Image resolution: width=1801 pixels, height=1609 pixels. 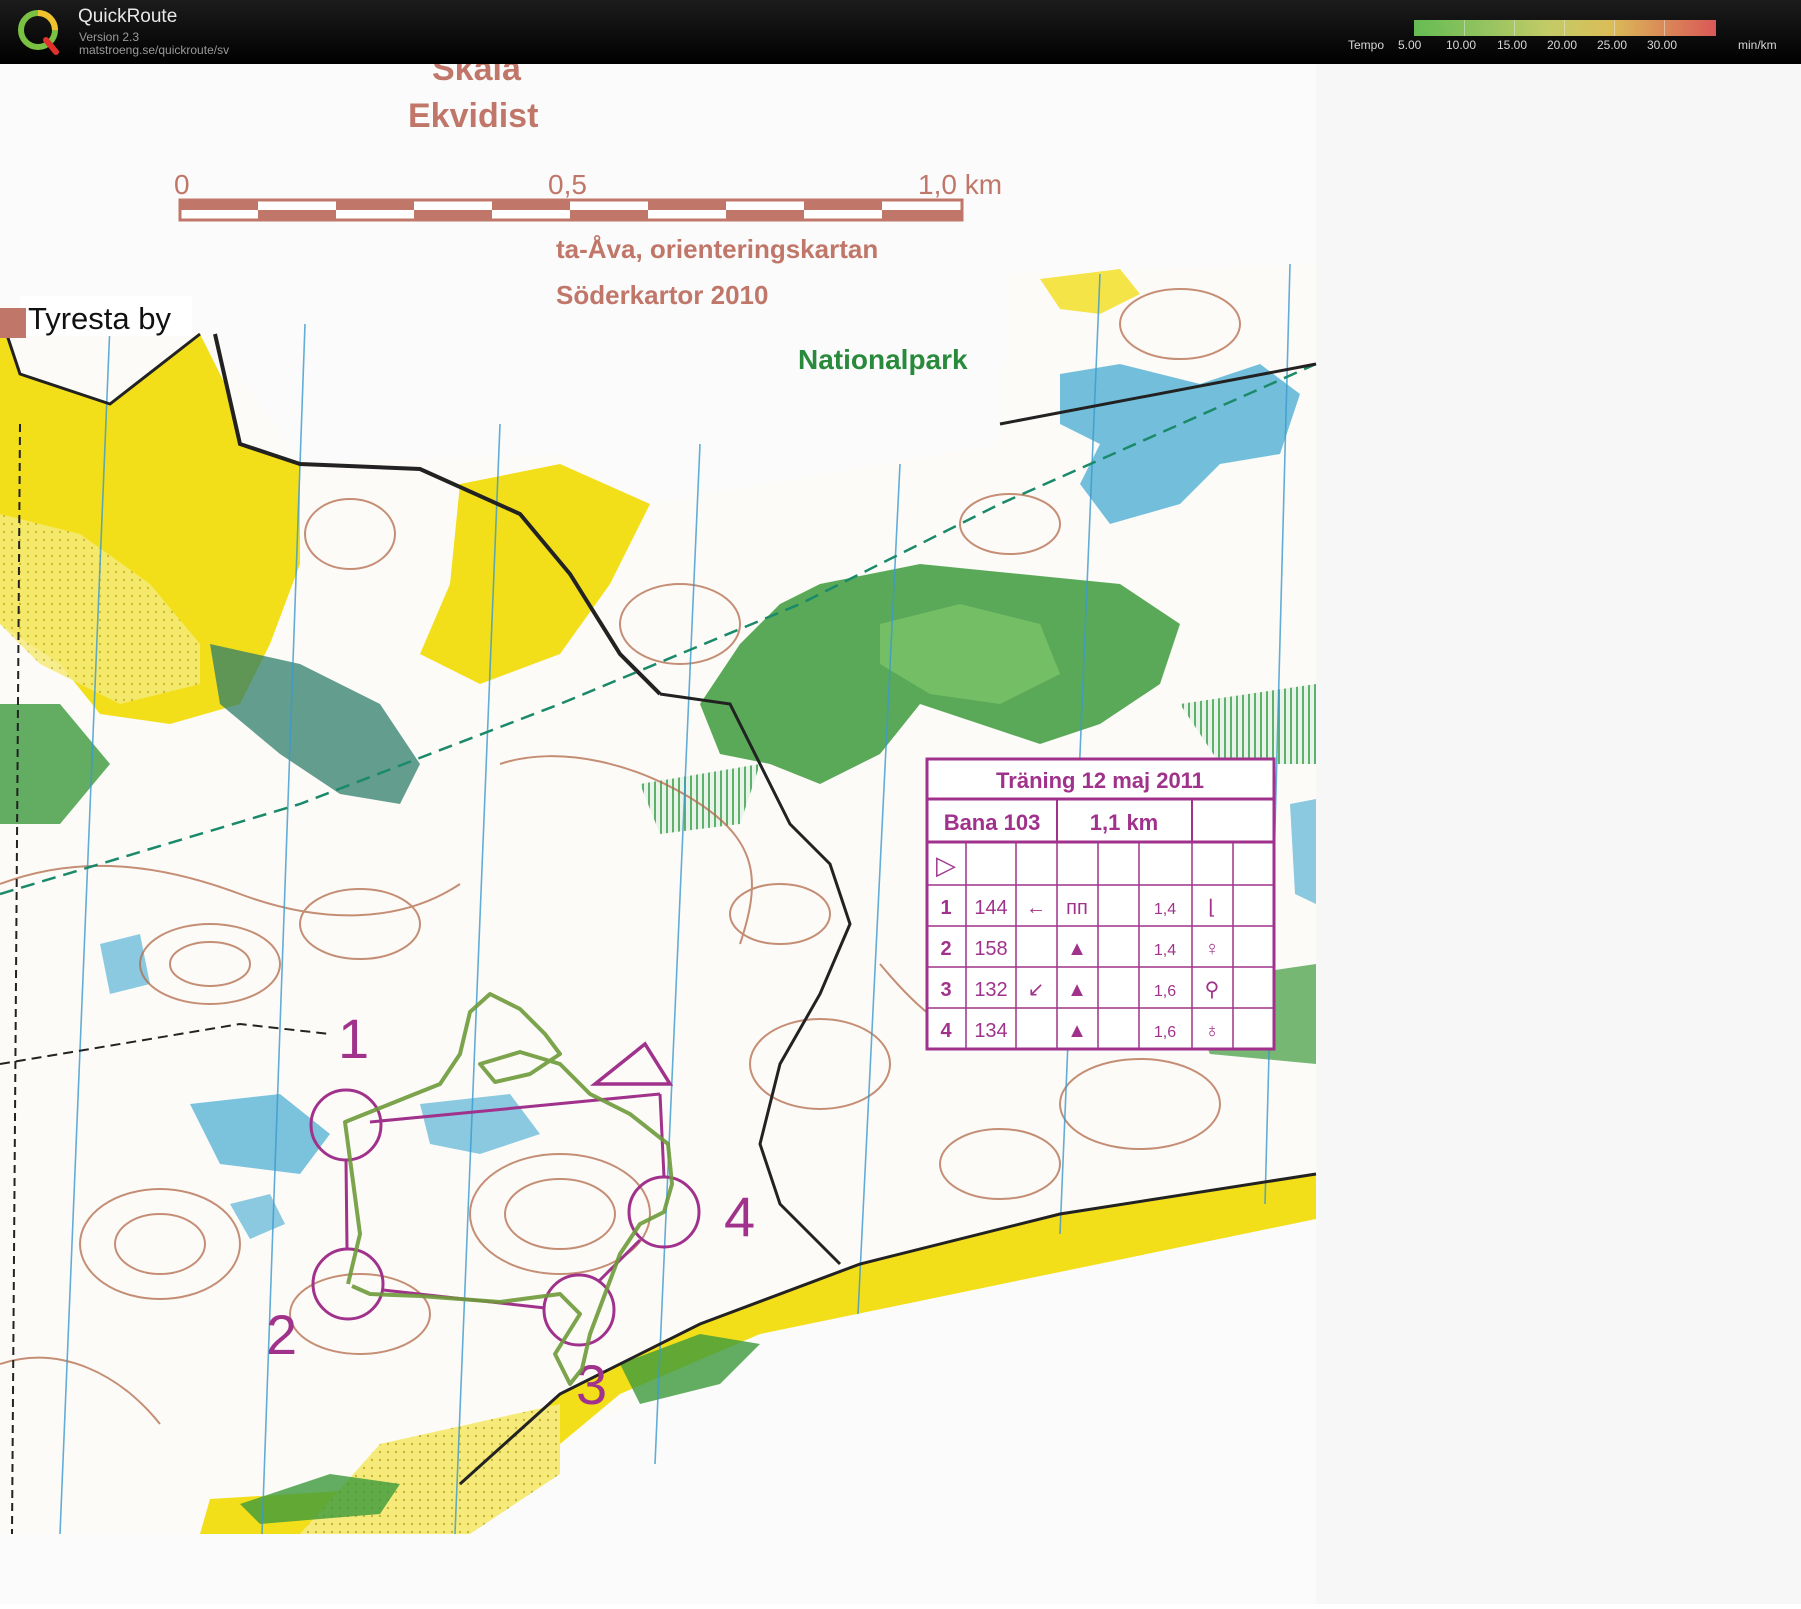 I want to click on scale-header: Skala, so click(x=477, y=76).